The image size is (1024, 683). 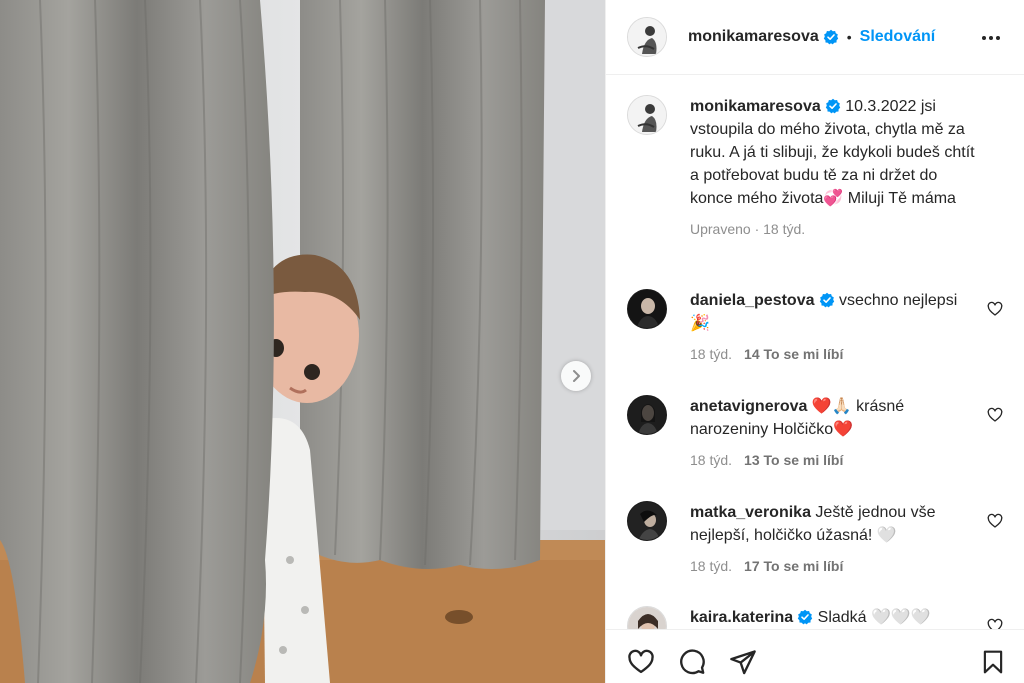 I want to click on paper-plane-icon, so click(x=743, y=662).